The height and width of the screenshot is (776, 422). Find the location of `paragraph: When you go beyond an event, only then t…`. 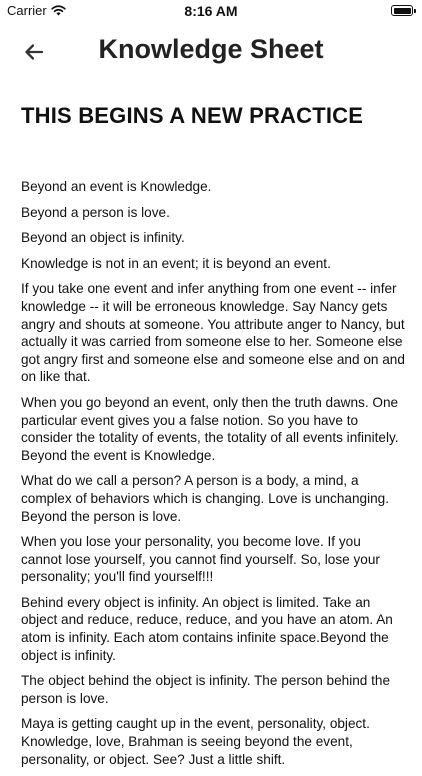

paragraph: When you go beyond an event, only then t… is located at coordinates (210, 428).